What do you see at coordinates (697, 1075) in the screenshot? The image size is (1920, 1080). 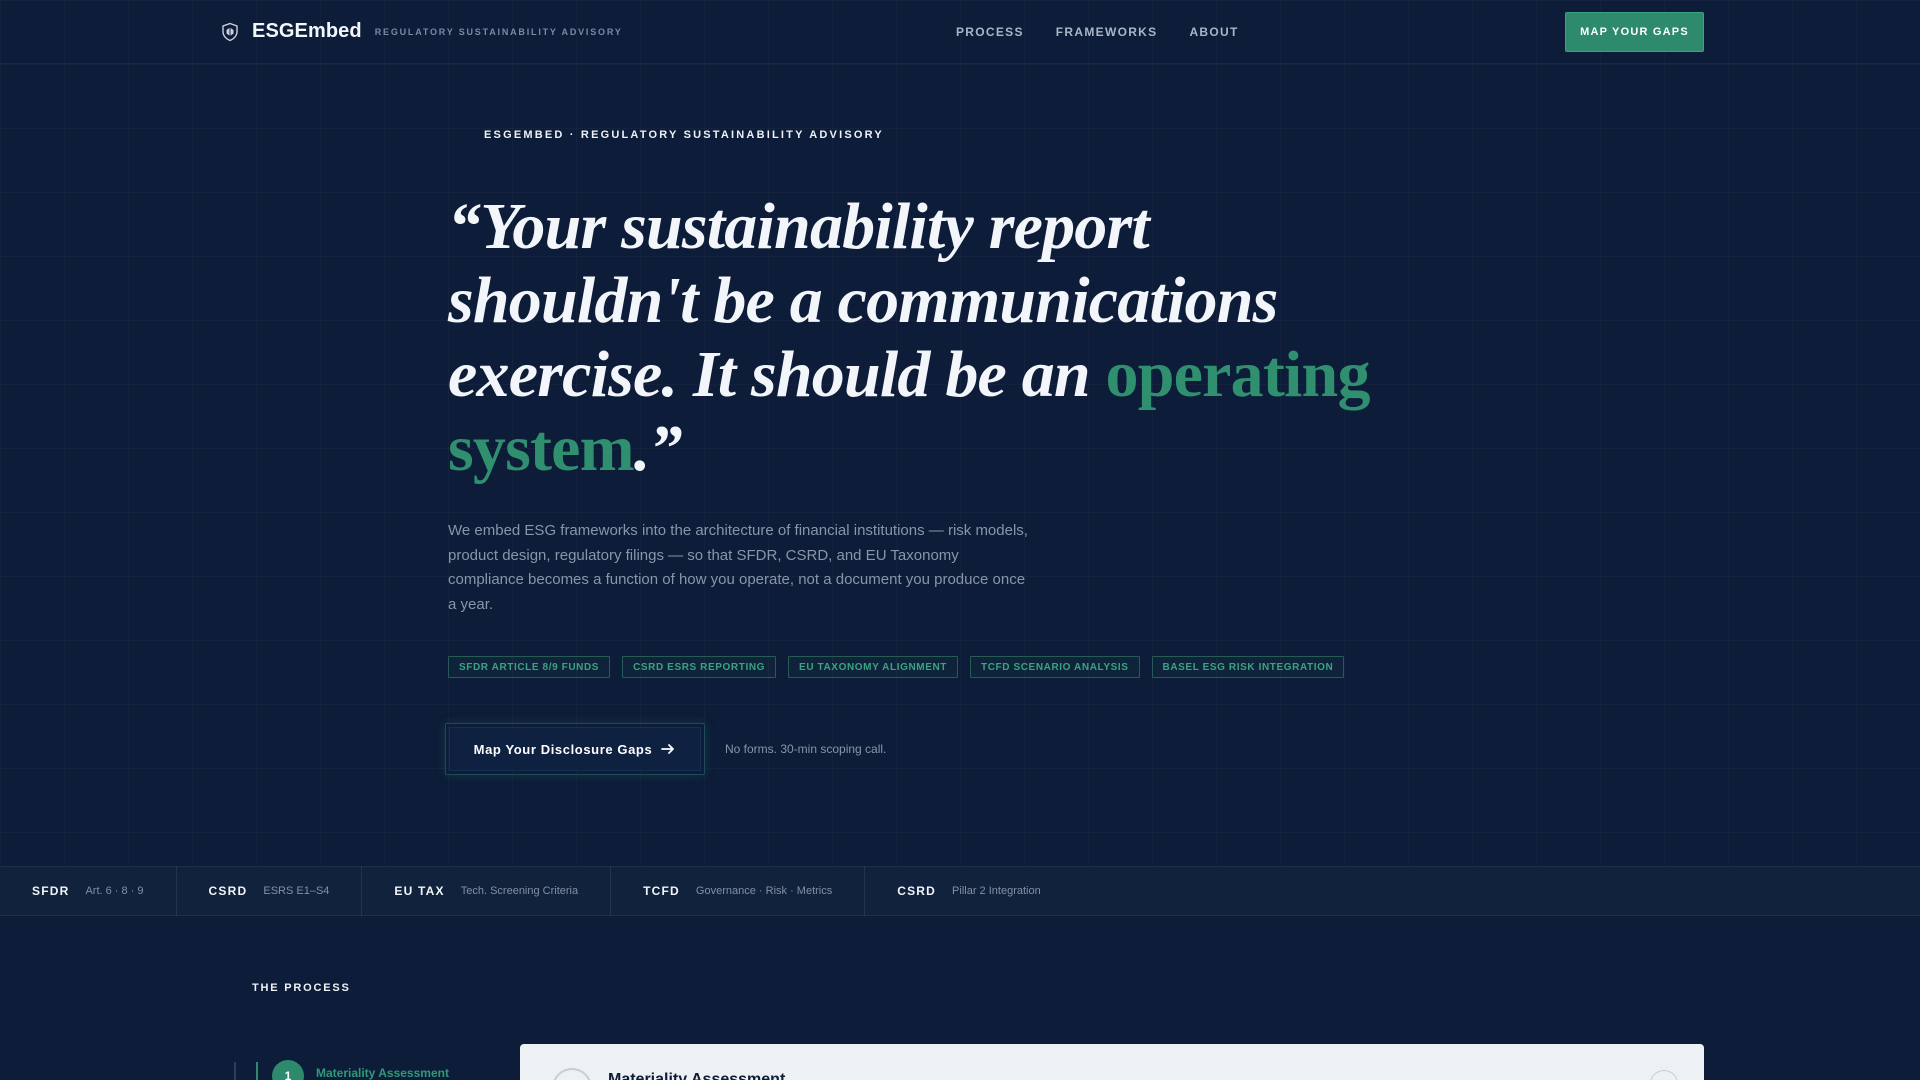 I see `card-title: Materiality Assessment` at bounding box center [697, 1075].